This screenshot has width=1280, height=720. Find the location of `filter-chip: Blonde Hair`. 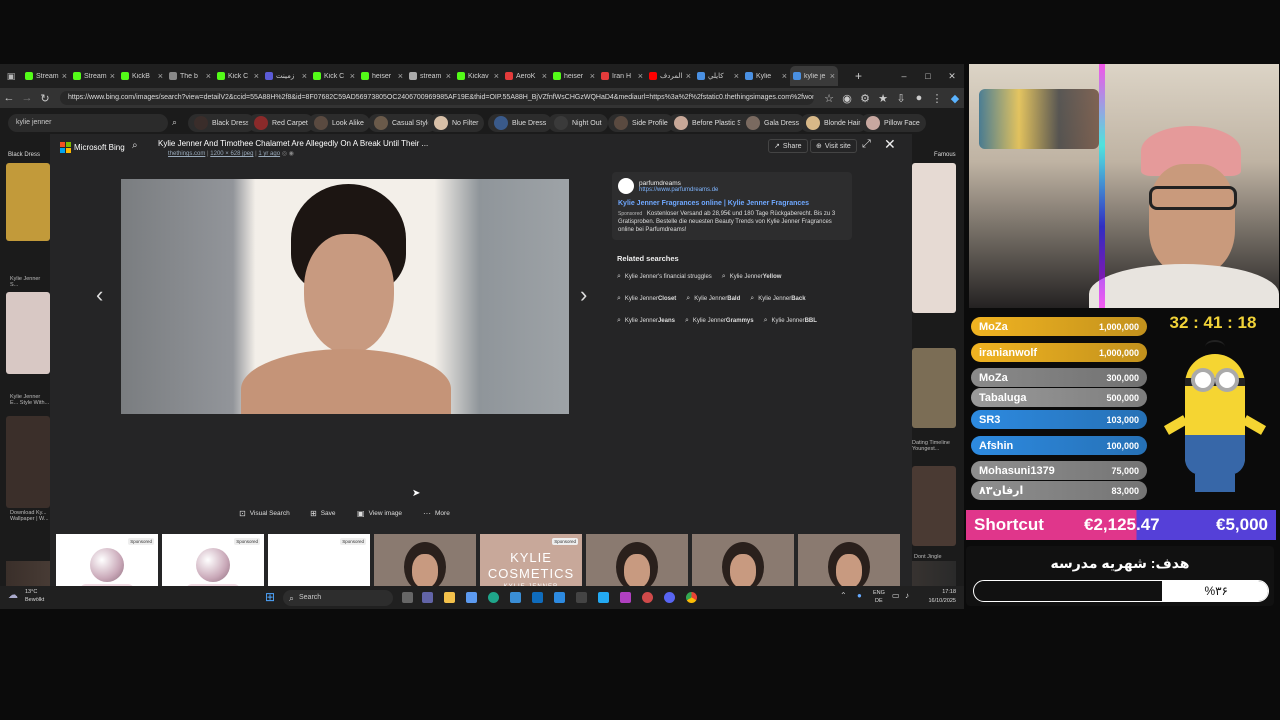

filter-chip: Blonde Hair is located at coordinates (833, 123).